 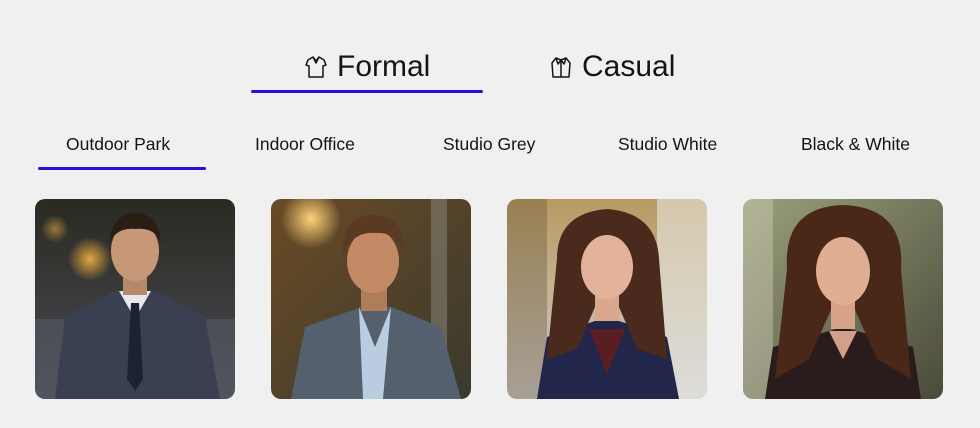 I want to click on tab-studio-grey: Studio Grey, so click(x=489, y=144).